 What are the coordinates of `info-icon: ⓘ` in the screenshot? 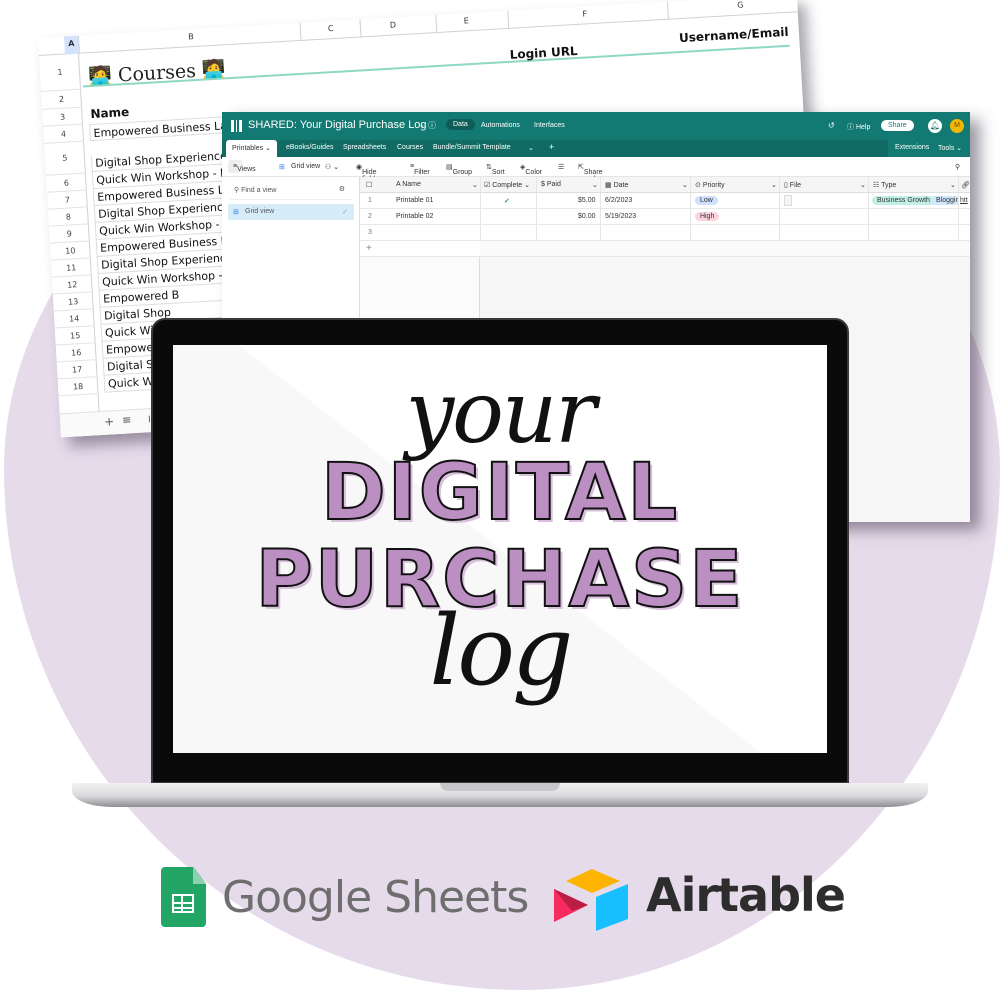 It's located at (432, 125).